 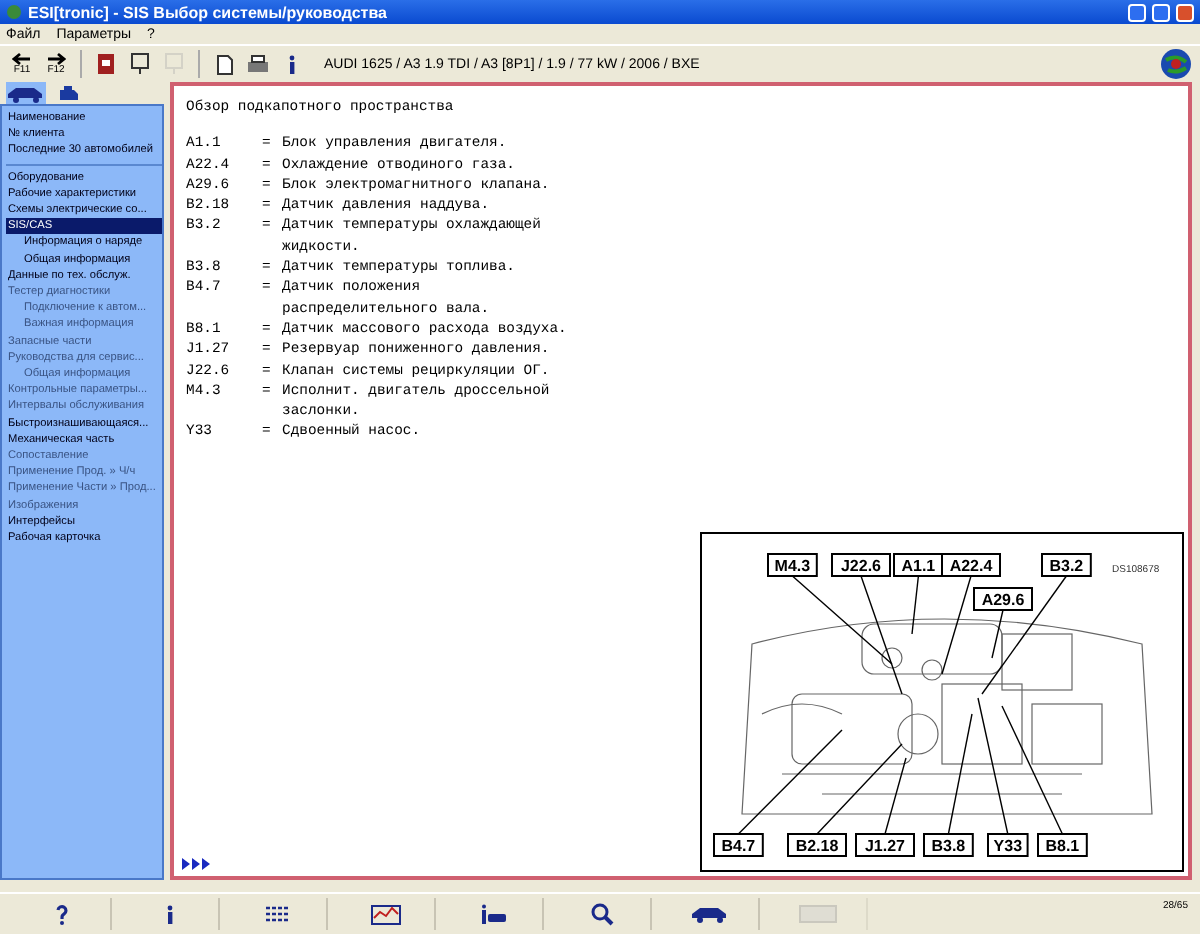 I want to click on callout-label: M4.3, so click(x=792, y=565).